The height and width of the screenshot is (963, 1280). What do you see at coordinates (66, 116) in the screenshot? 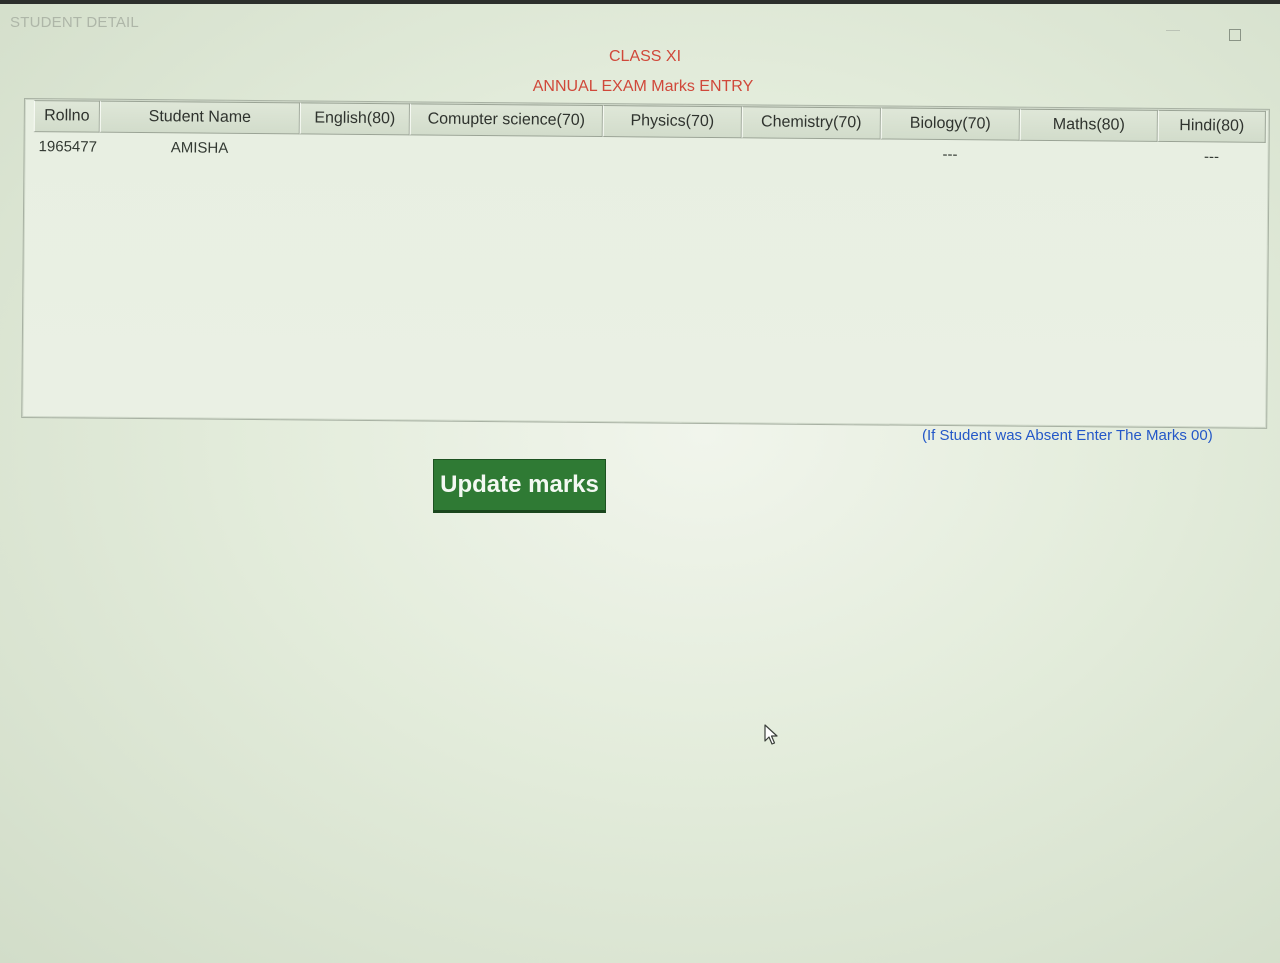
I see `column-header-rollno: Rollno` at bounding box center [66, 116].